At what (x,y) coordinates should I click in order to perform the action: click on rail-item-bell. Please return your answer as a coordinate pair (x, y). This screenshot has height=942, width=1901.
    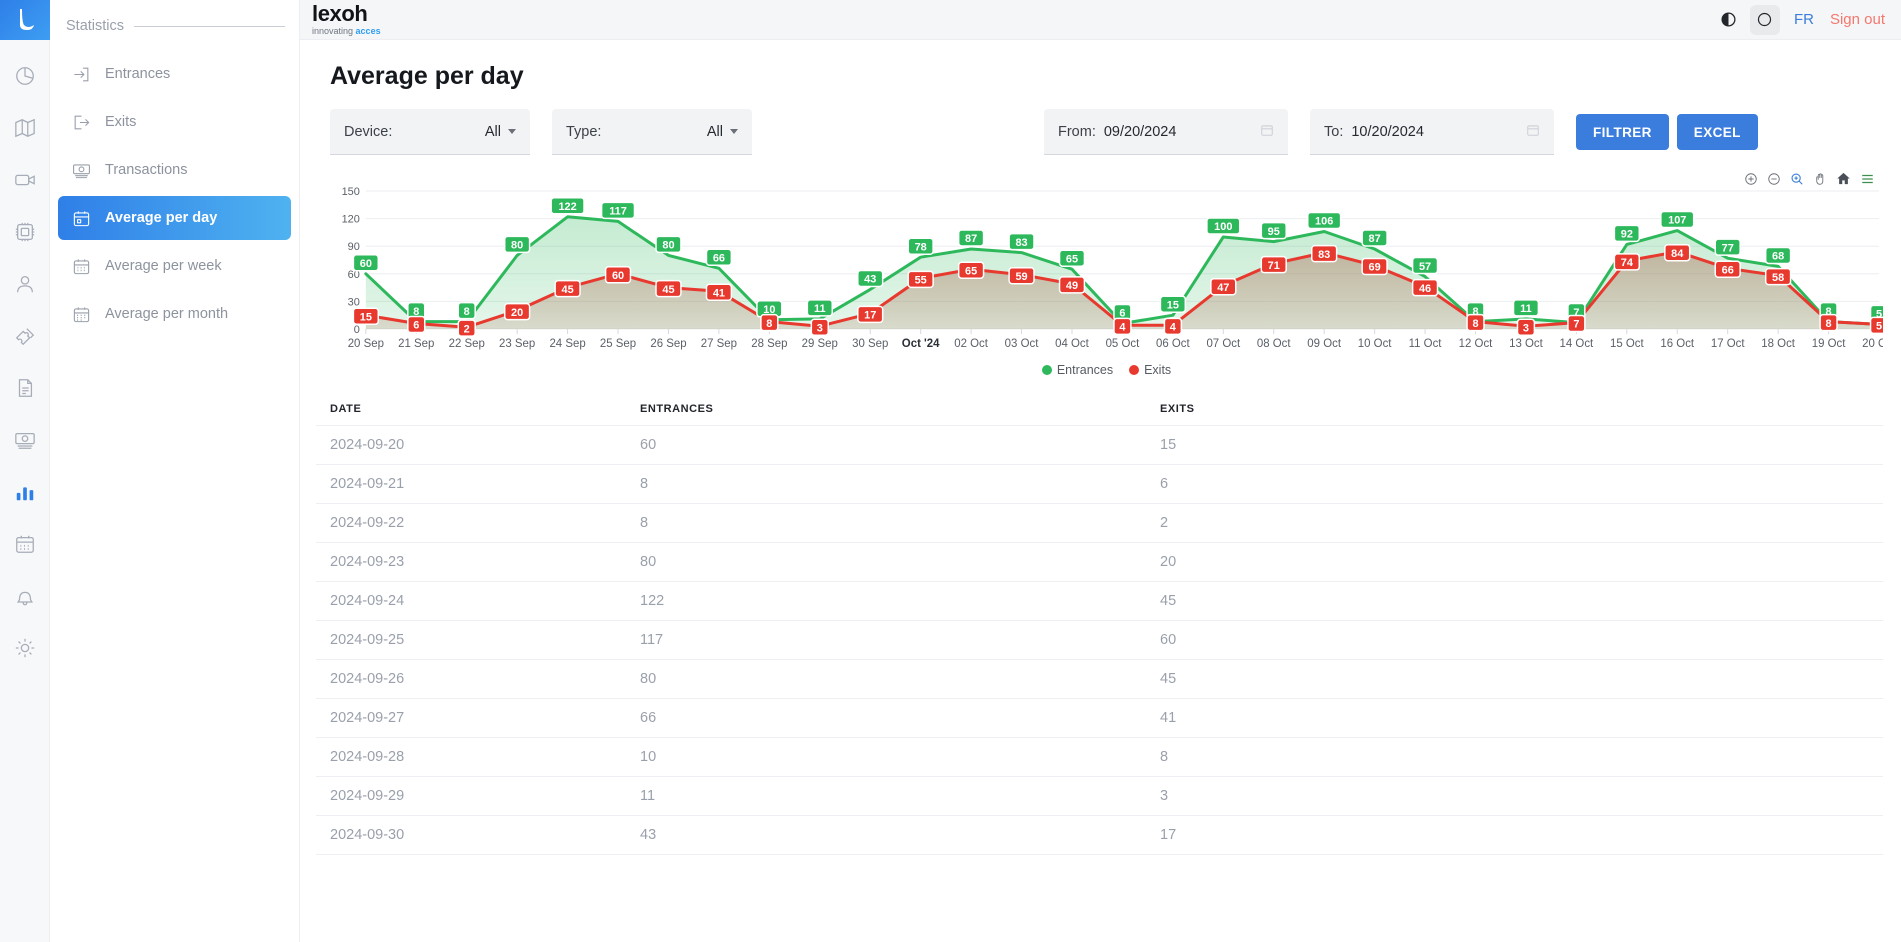
    Looking at the image, I should click on (25, 596).